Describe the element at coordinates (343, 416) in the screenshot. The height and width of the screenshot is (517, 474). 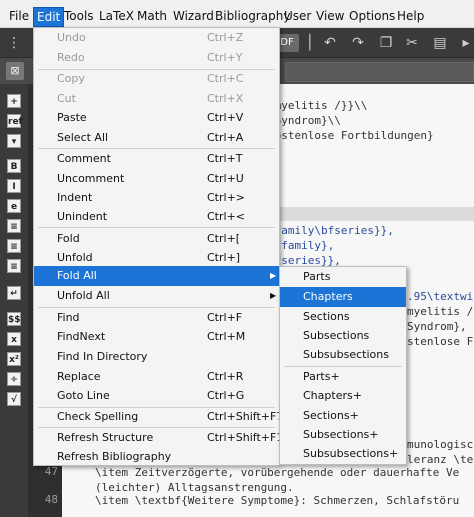
I see `submenu-item-sections-plus: Sections+` at that location.